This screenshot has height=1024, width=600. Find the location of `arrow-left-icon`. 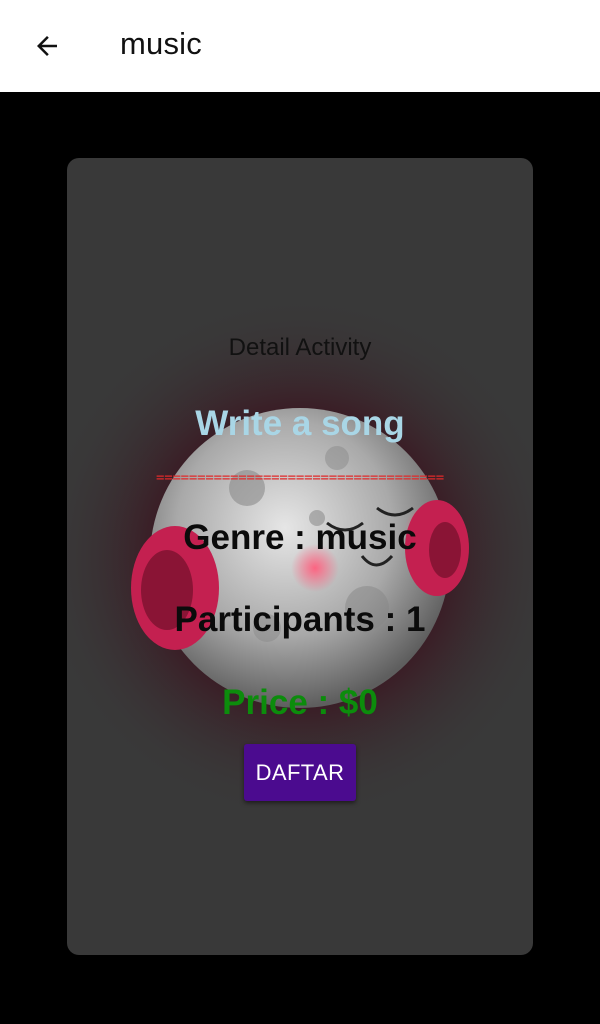

arrow-left-icon is located at coordinates (47, 46).